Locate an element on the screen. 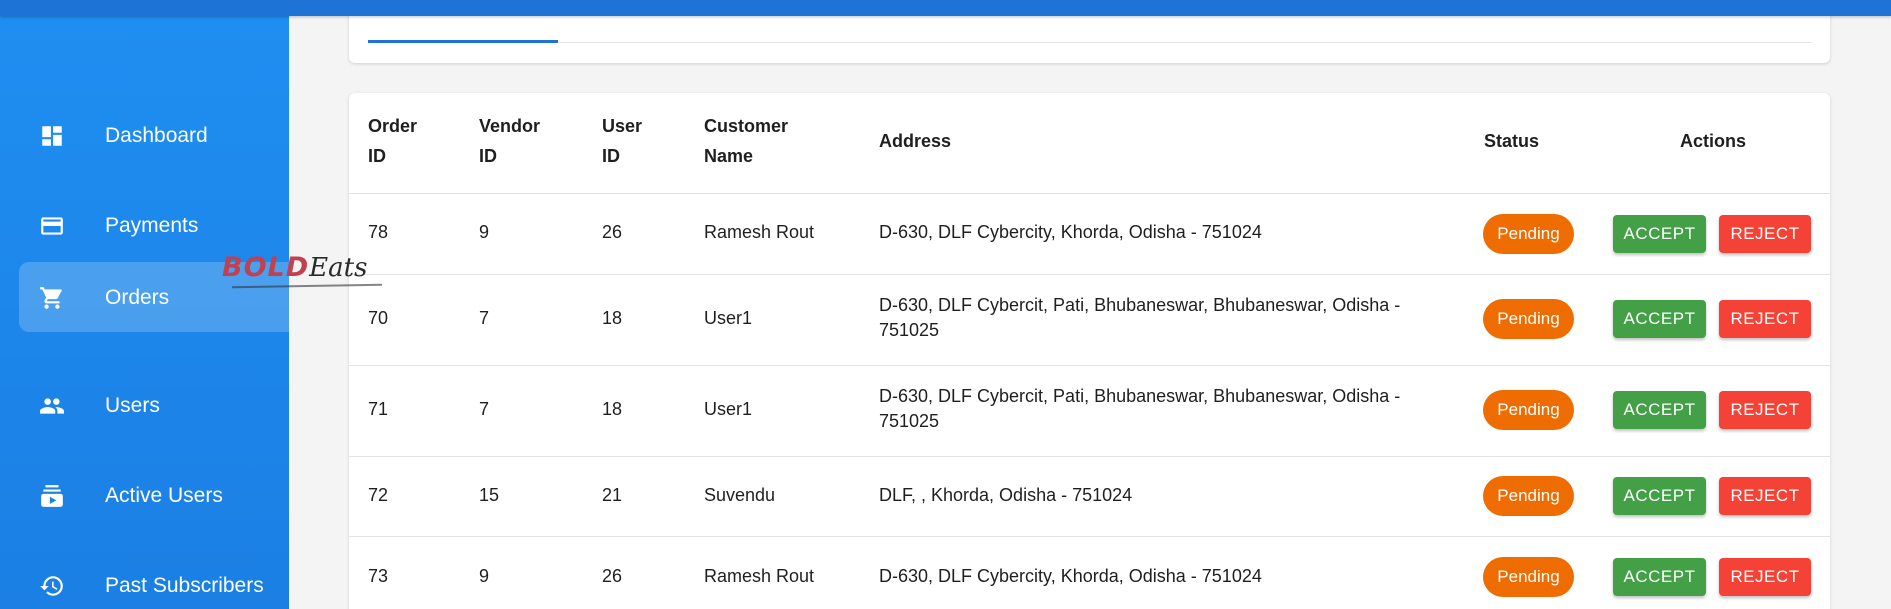  sidebar-item-label: Payments is located at coordinates (152, 225).